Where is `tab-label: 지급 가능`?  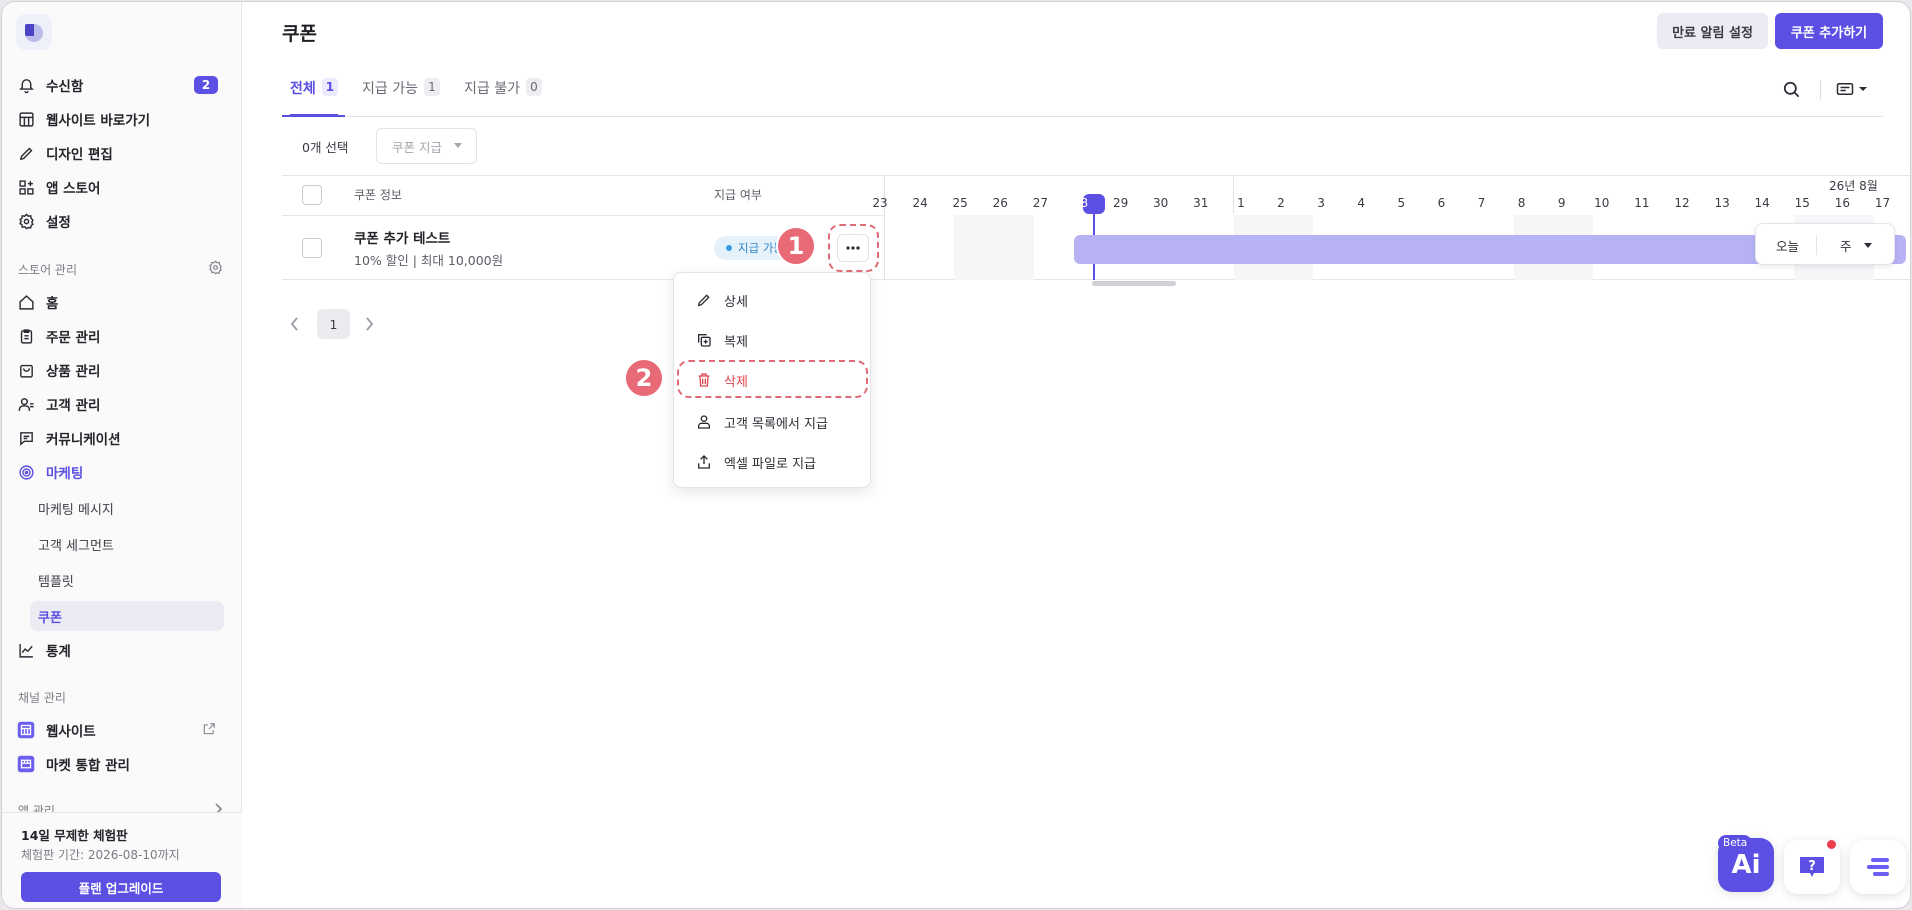
tab-label: 지급 가능 is located at coordinates (390, 89).